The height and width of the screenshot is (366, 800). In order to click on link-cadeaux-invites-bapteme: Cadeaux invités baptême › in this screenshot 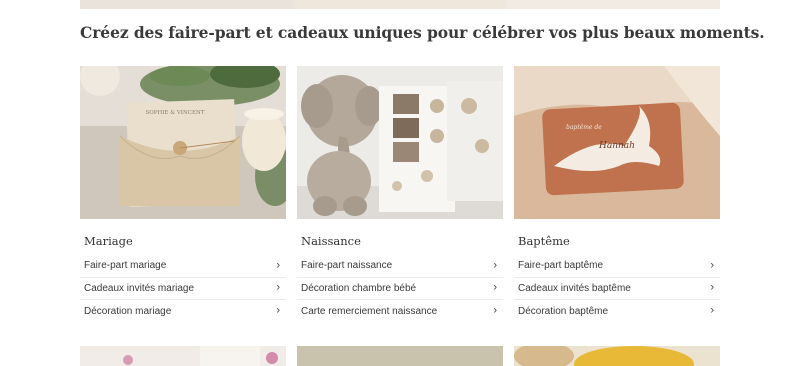, I will do `click(617, 289)`.